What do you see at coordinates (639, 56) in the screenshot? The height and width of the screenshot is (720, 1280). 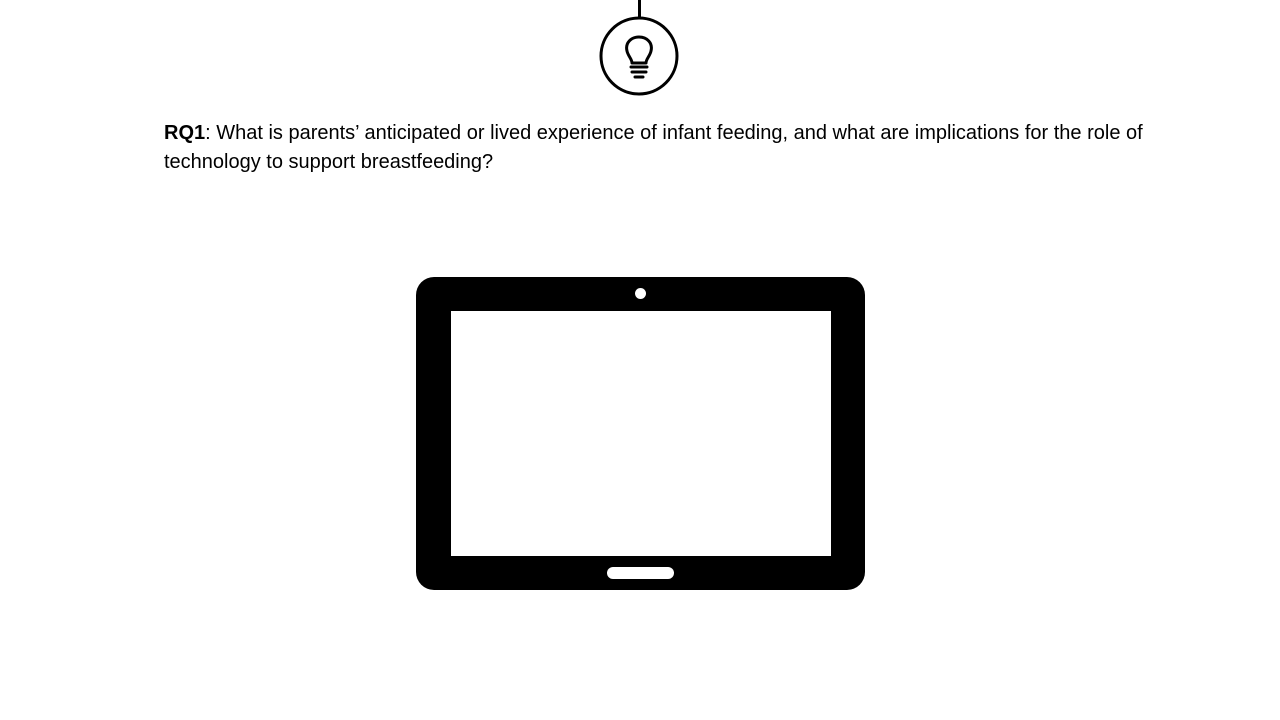 I see `lightbulb-icon` at bounding box center [639, 56].